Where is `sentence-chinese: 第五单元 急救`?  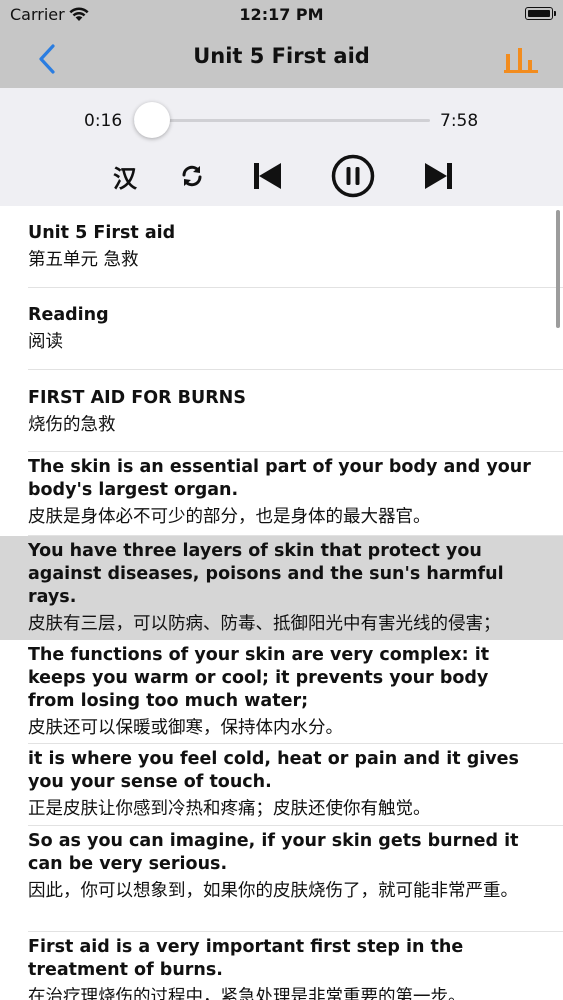 sentence-chinese: 第五单元 急救 is located at coordinates (83, 260).